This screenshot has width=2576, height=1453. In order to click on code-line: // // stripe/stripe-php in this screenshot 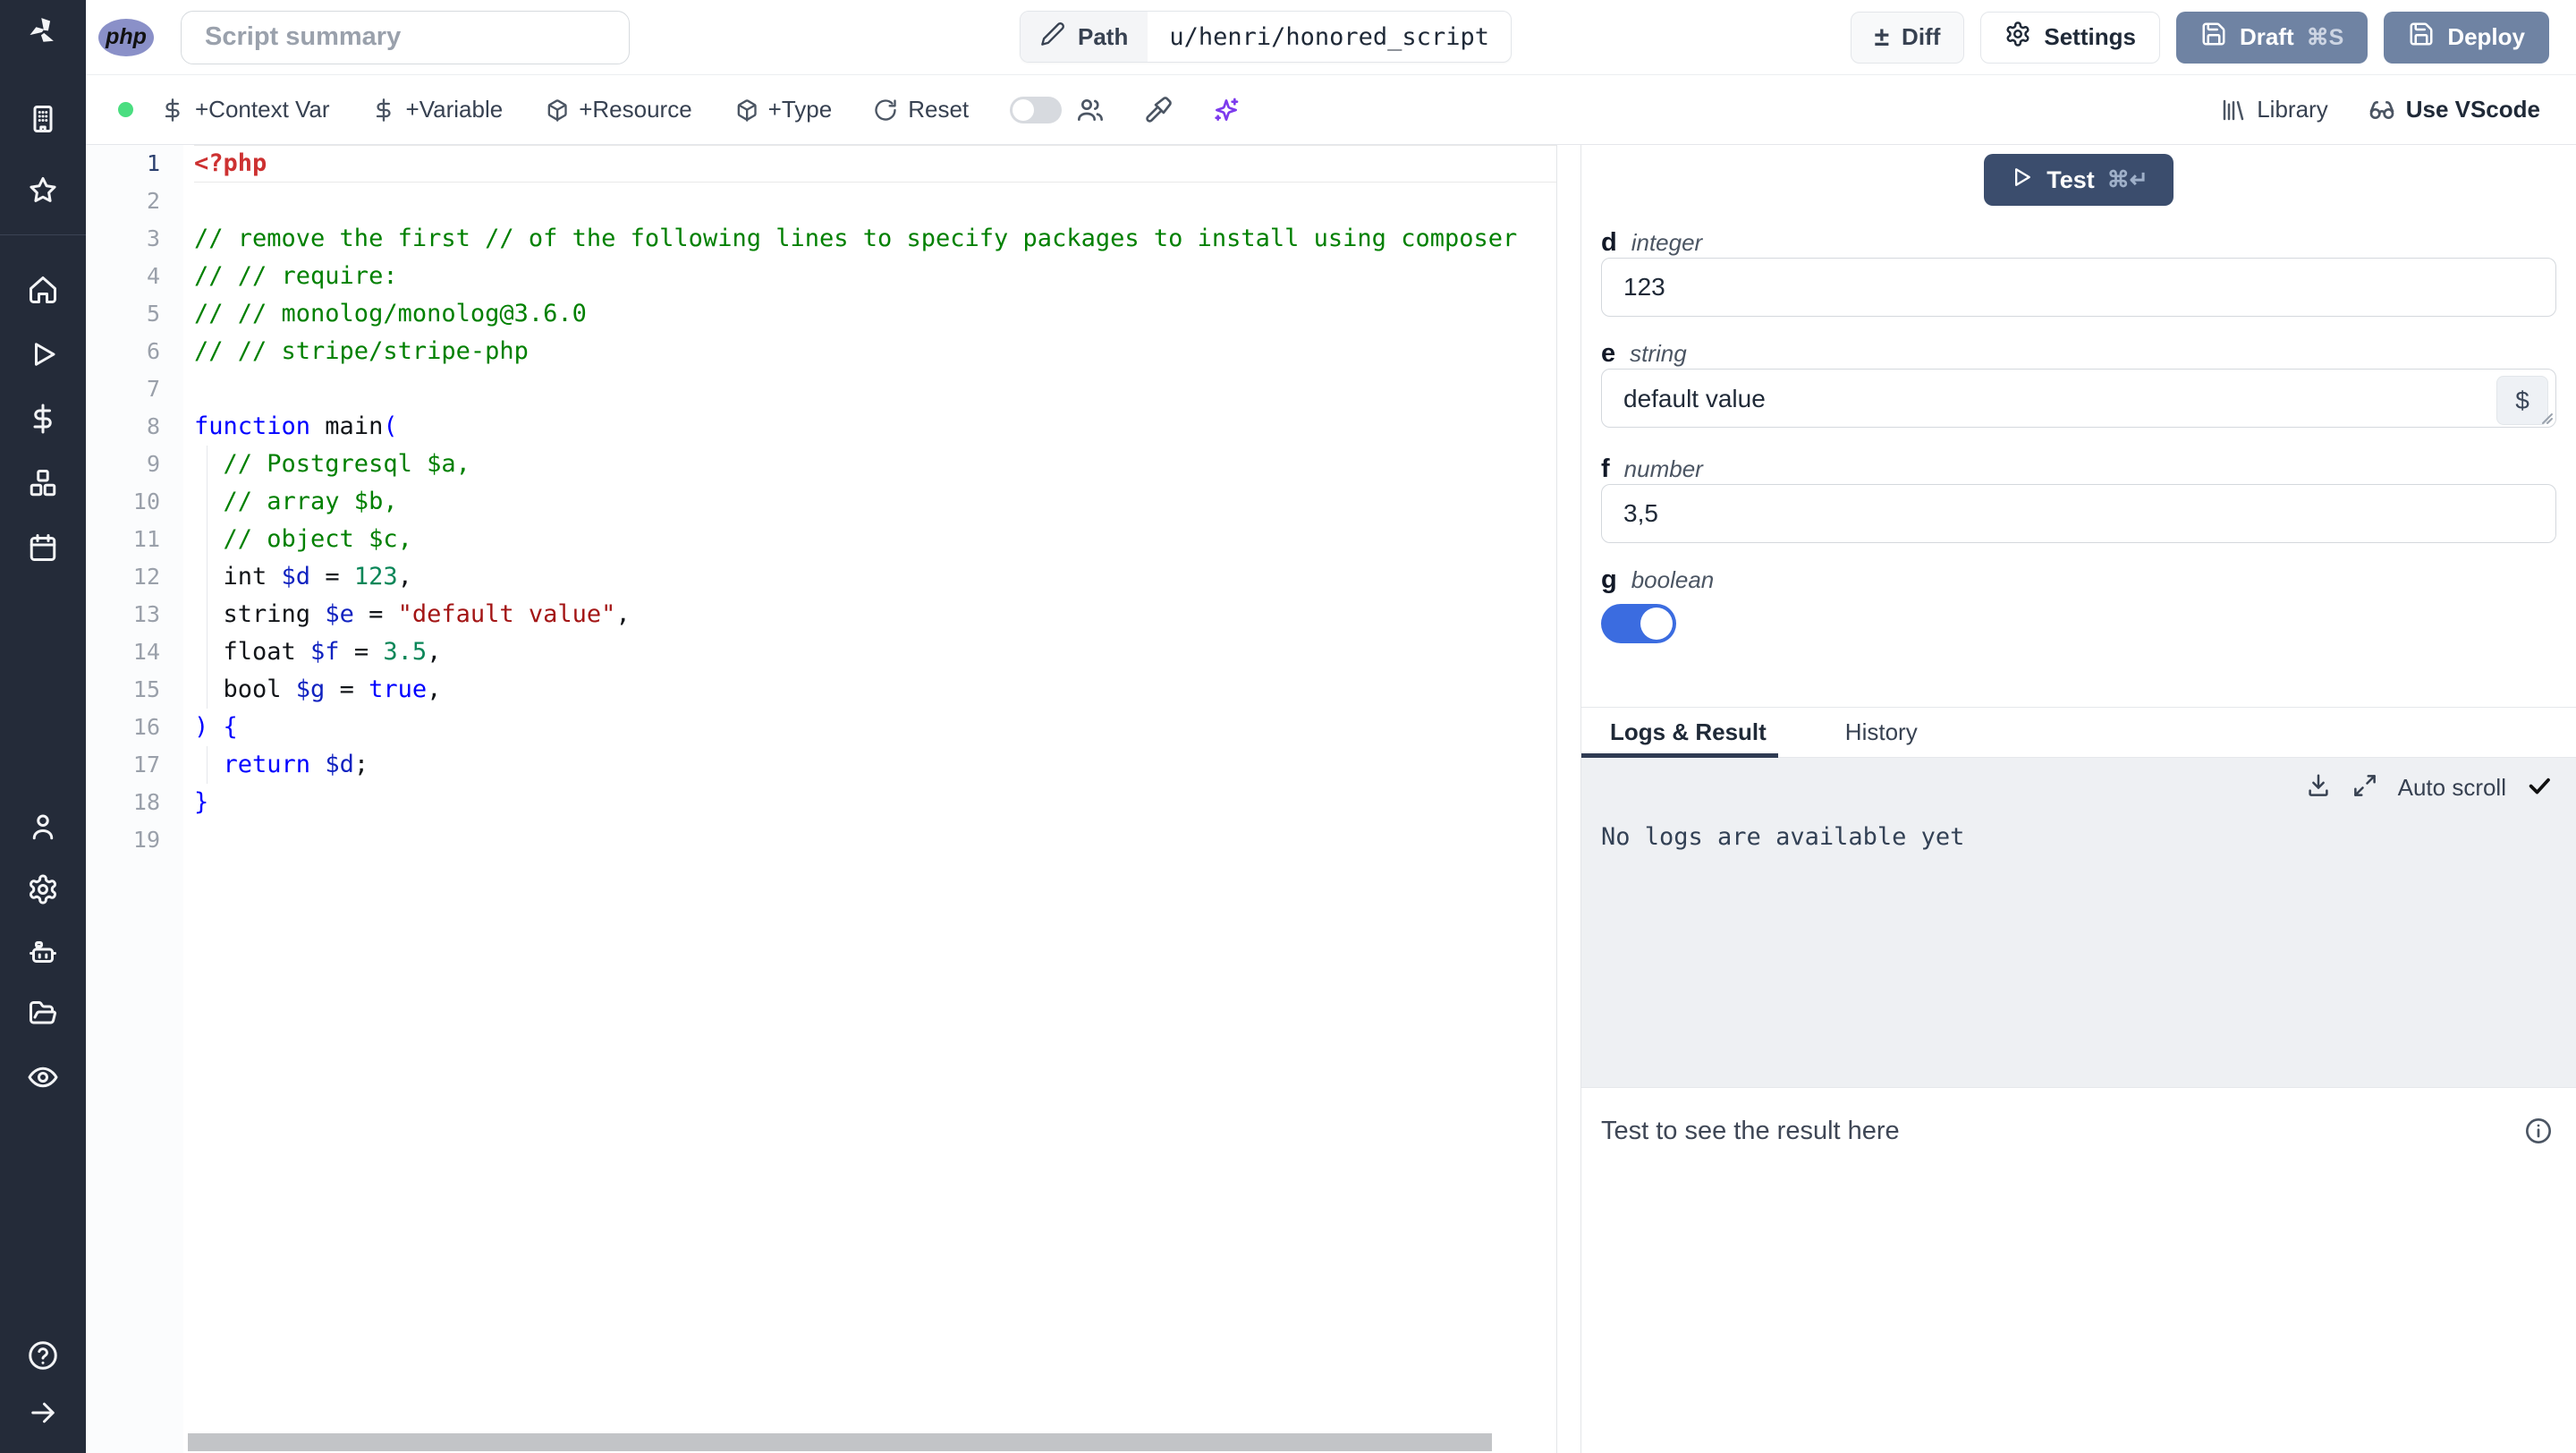, I will do `click(875, 351)`.